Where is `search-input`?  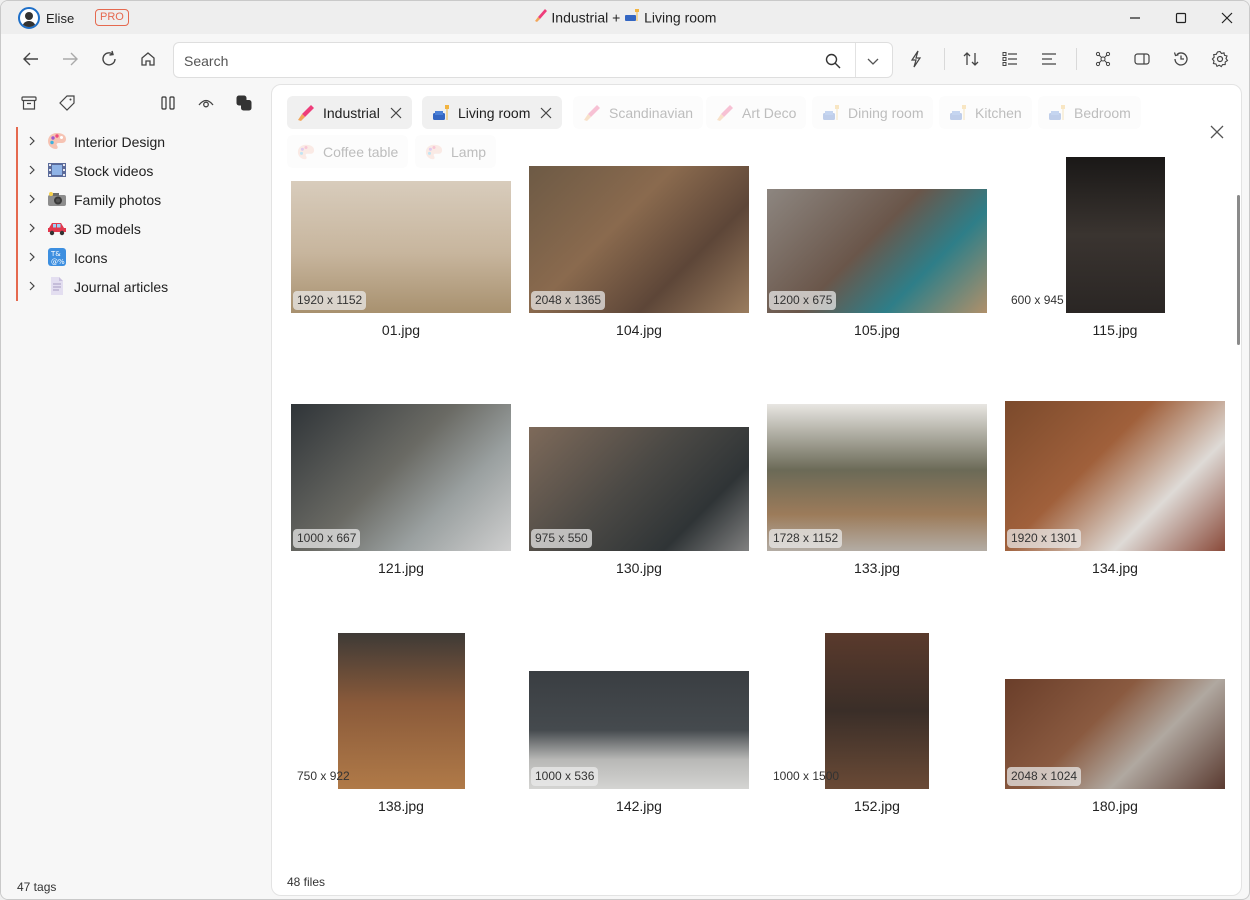 search-input is located at coordinates (499, 61).